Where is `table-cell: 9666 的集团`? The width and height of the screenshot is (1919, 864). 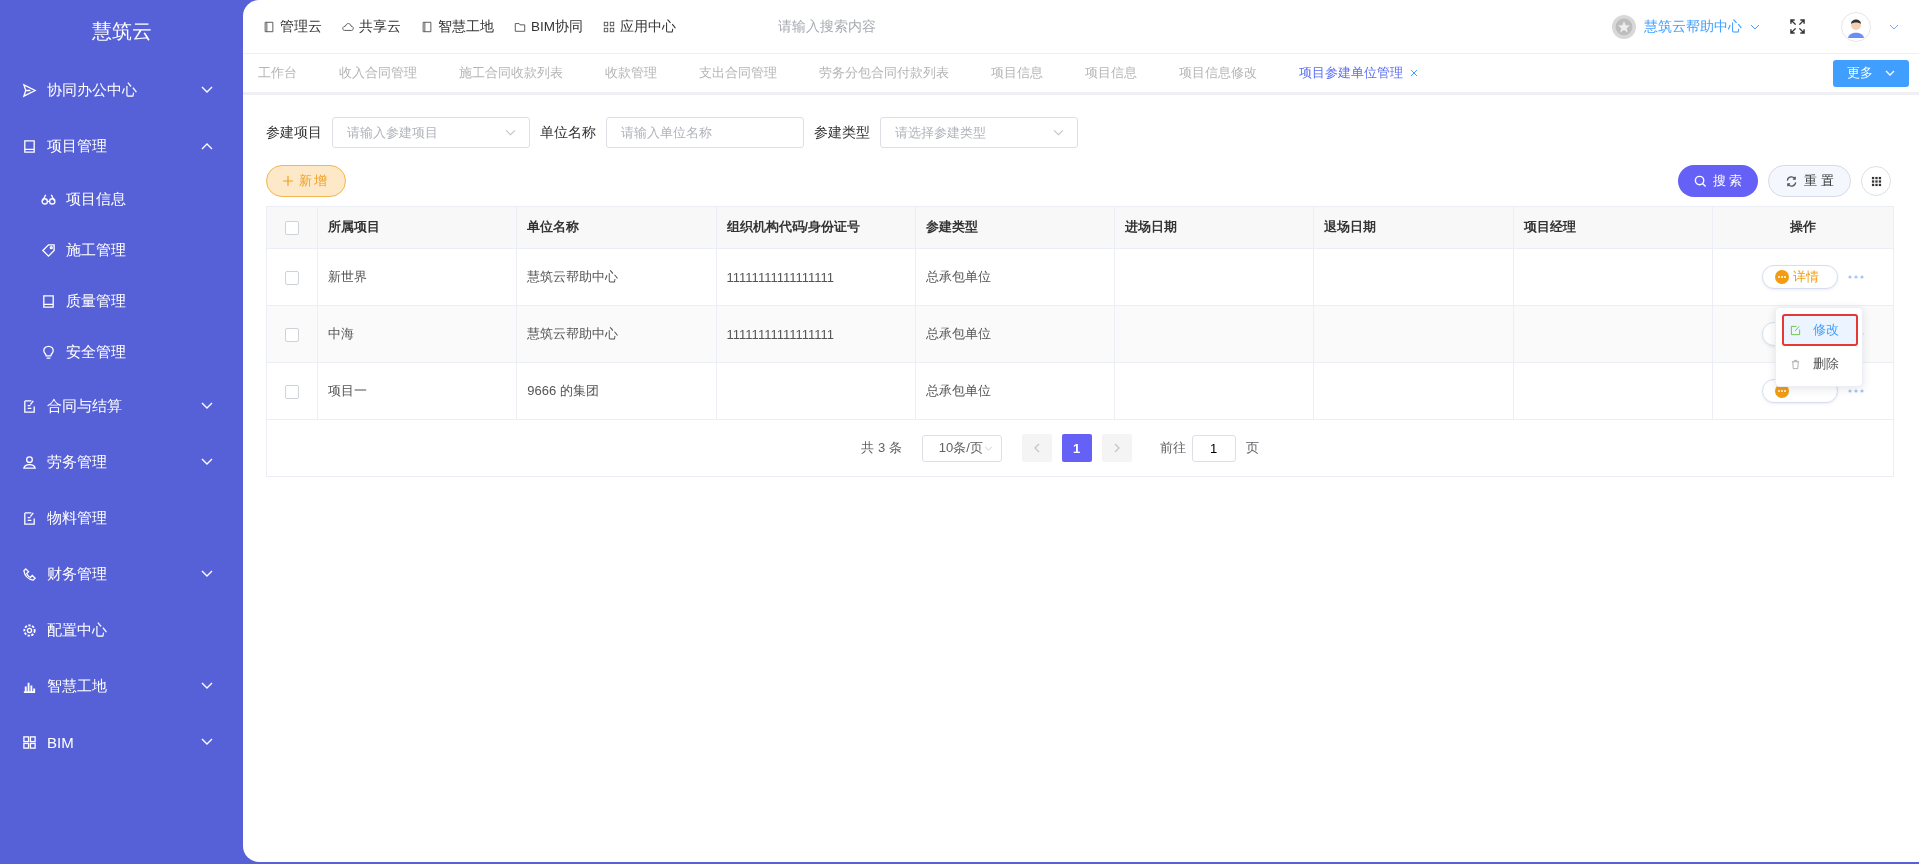
table-cell: 9666 的集团 is located at coordinates (616, 391).